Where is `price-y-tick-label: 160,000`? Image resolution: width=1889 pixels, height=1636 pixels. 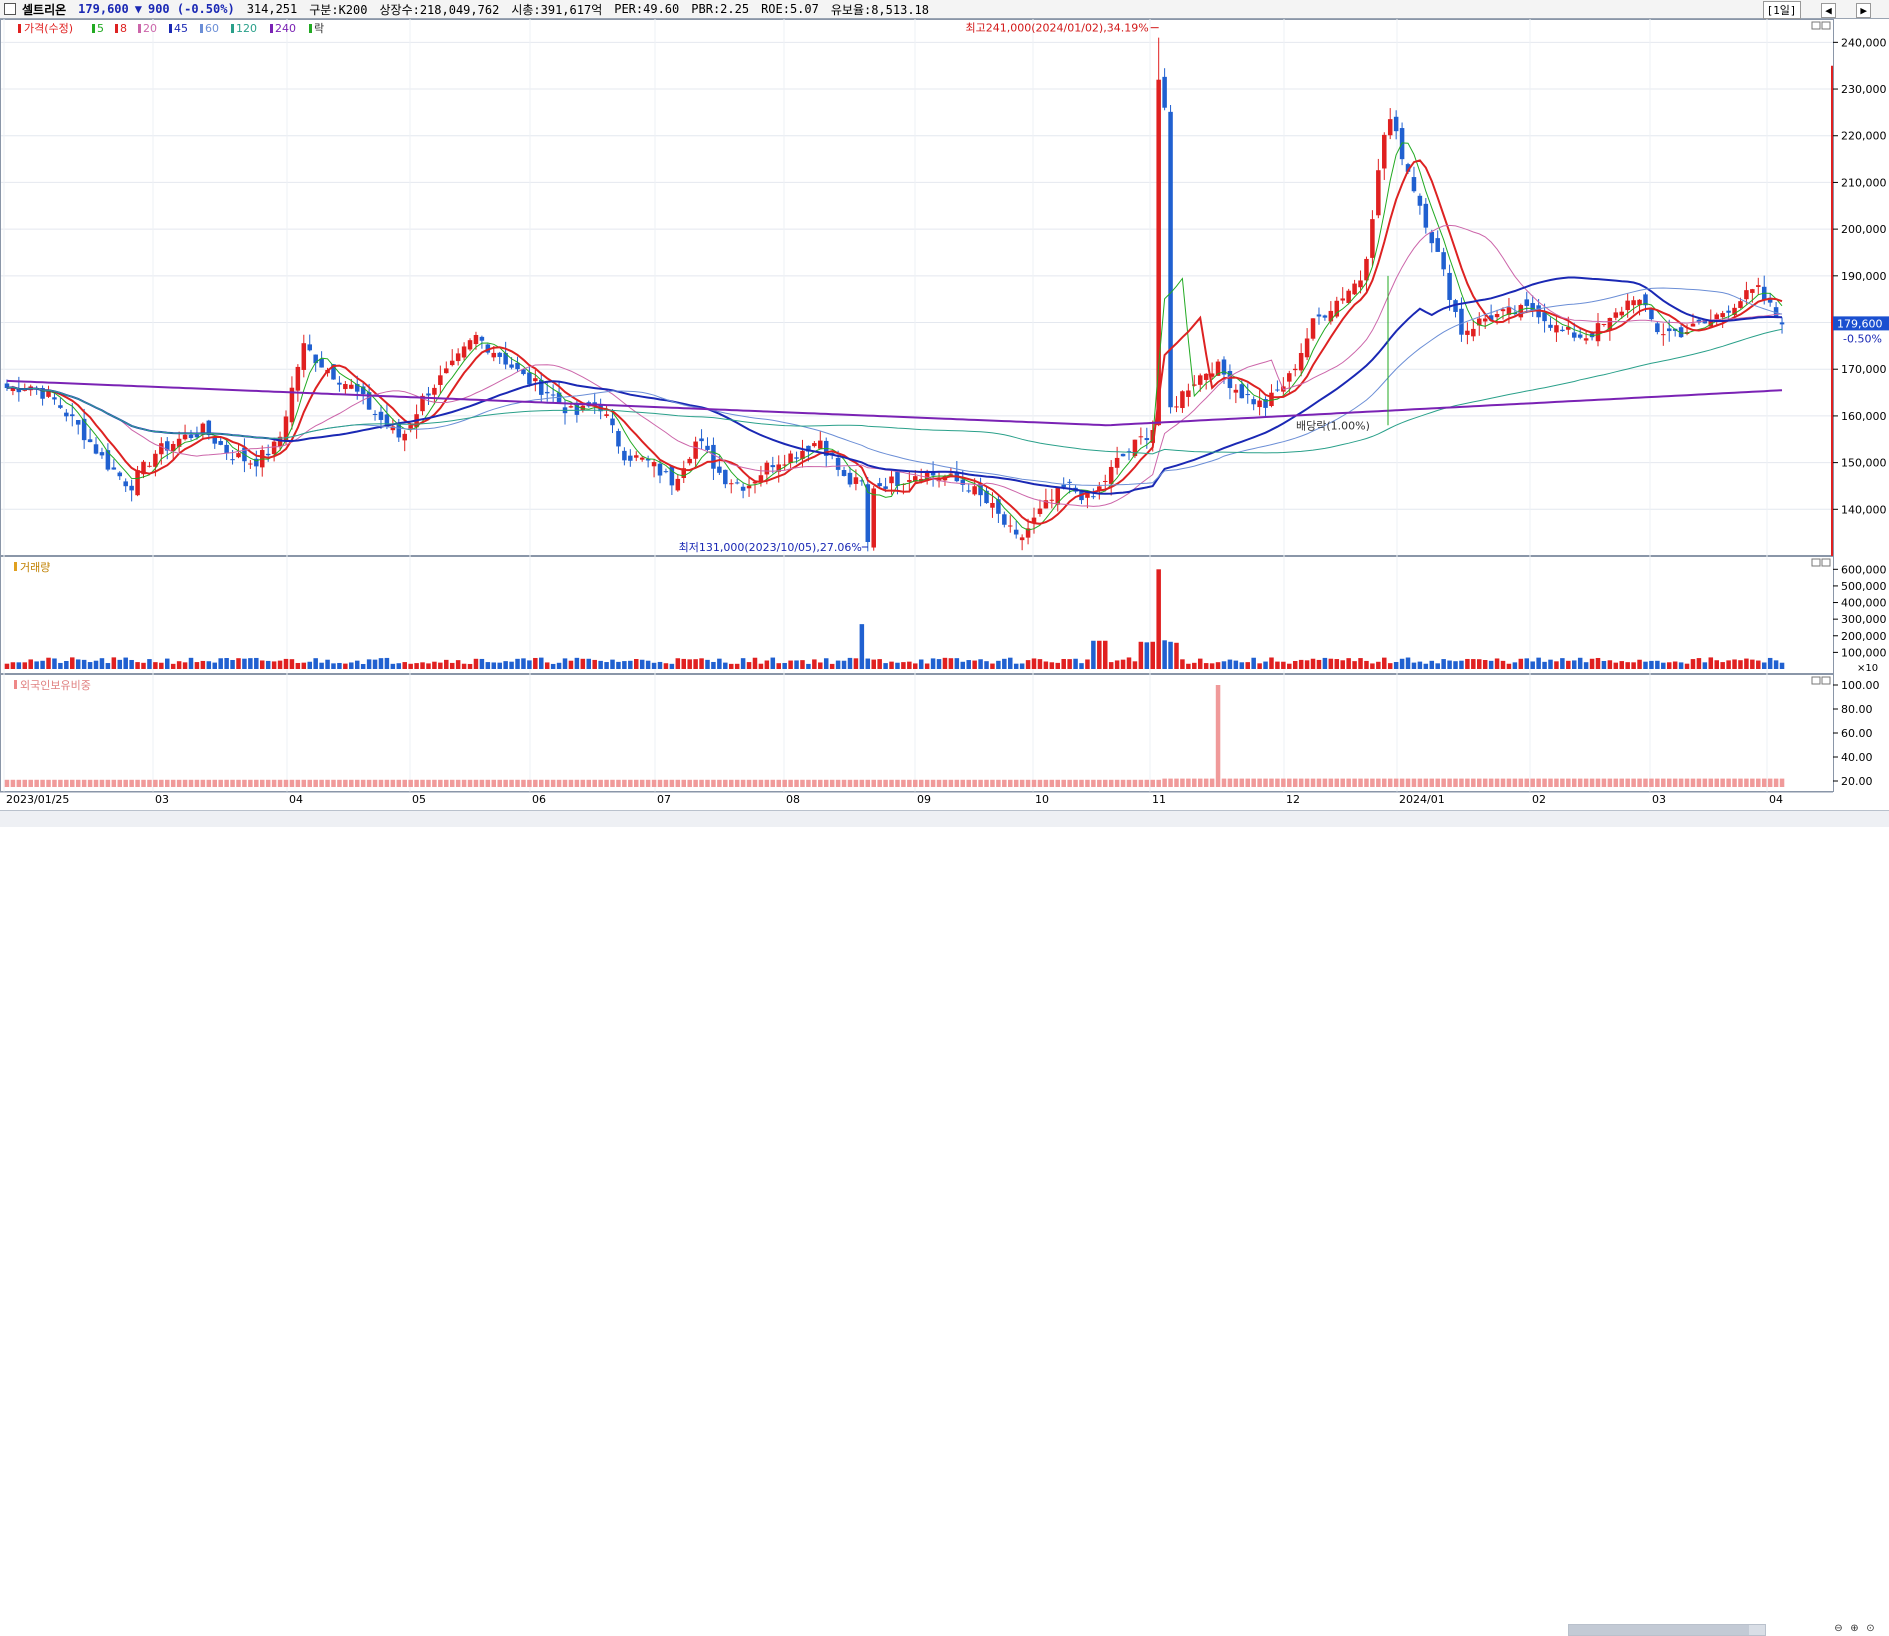 price-y-tick-label: 160,000 is located at coordinates (1864, 416).